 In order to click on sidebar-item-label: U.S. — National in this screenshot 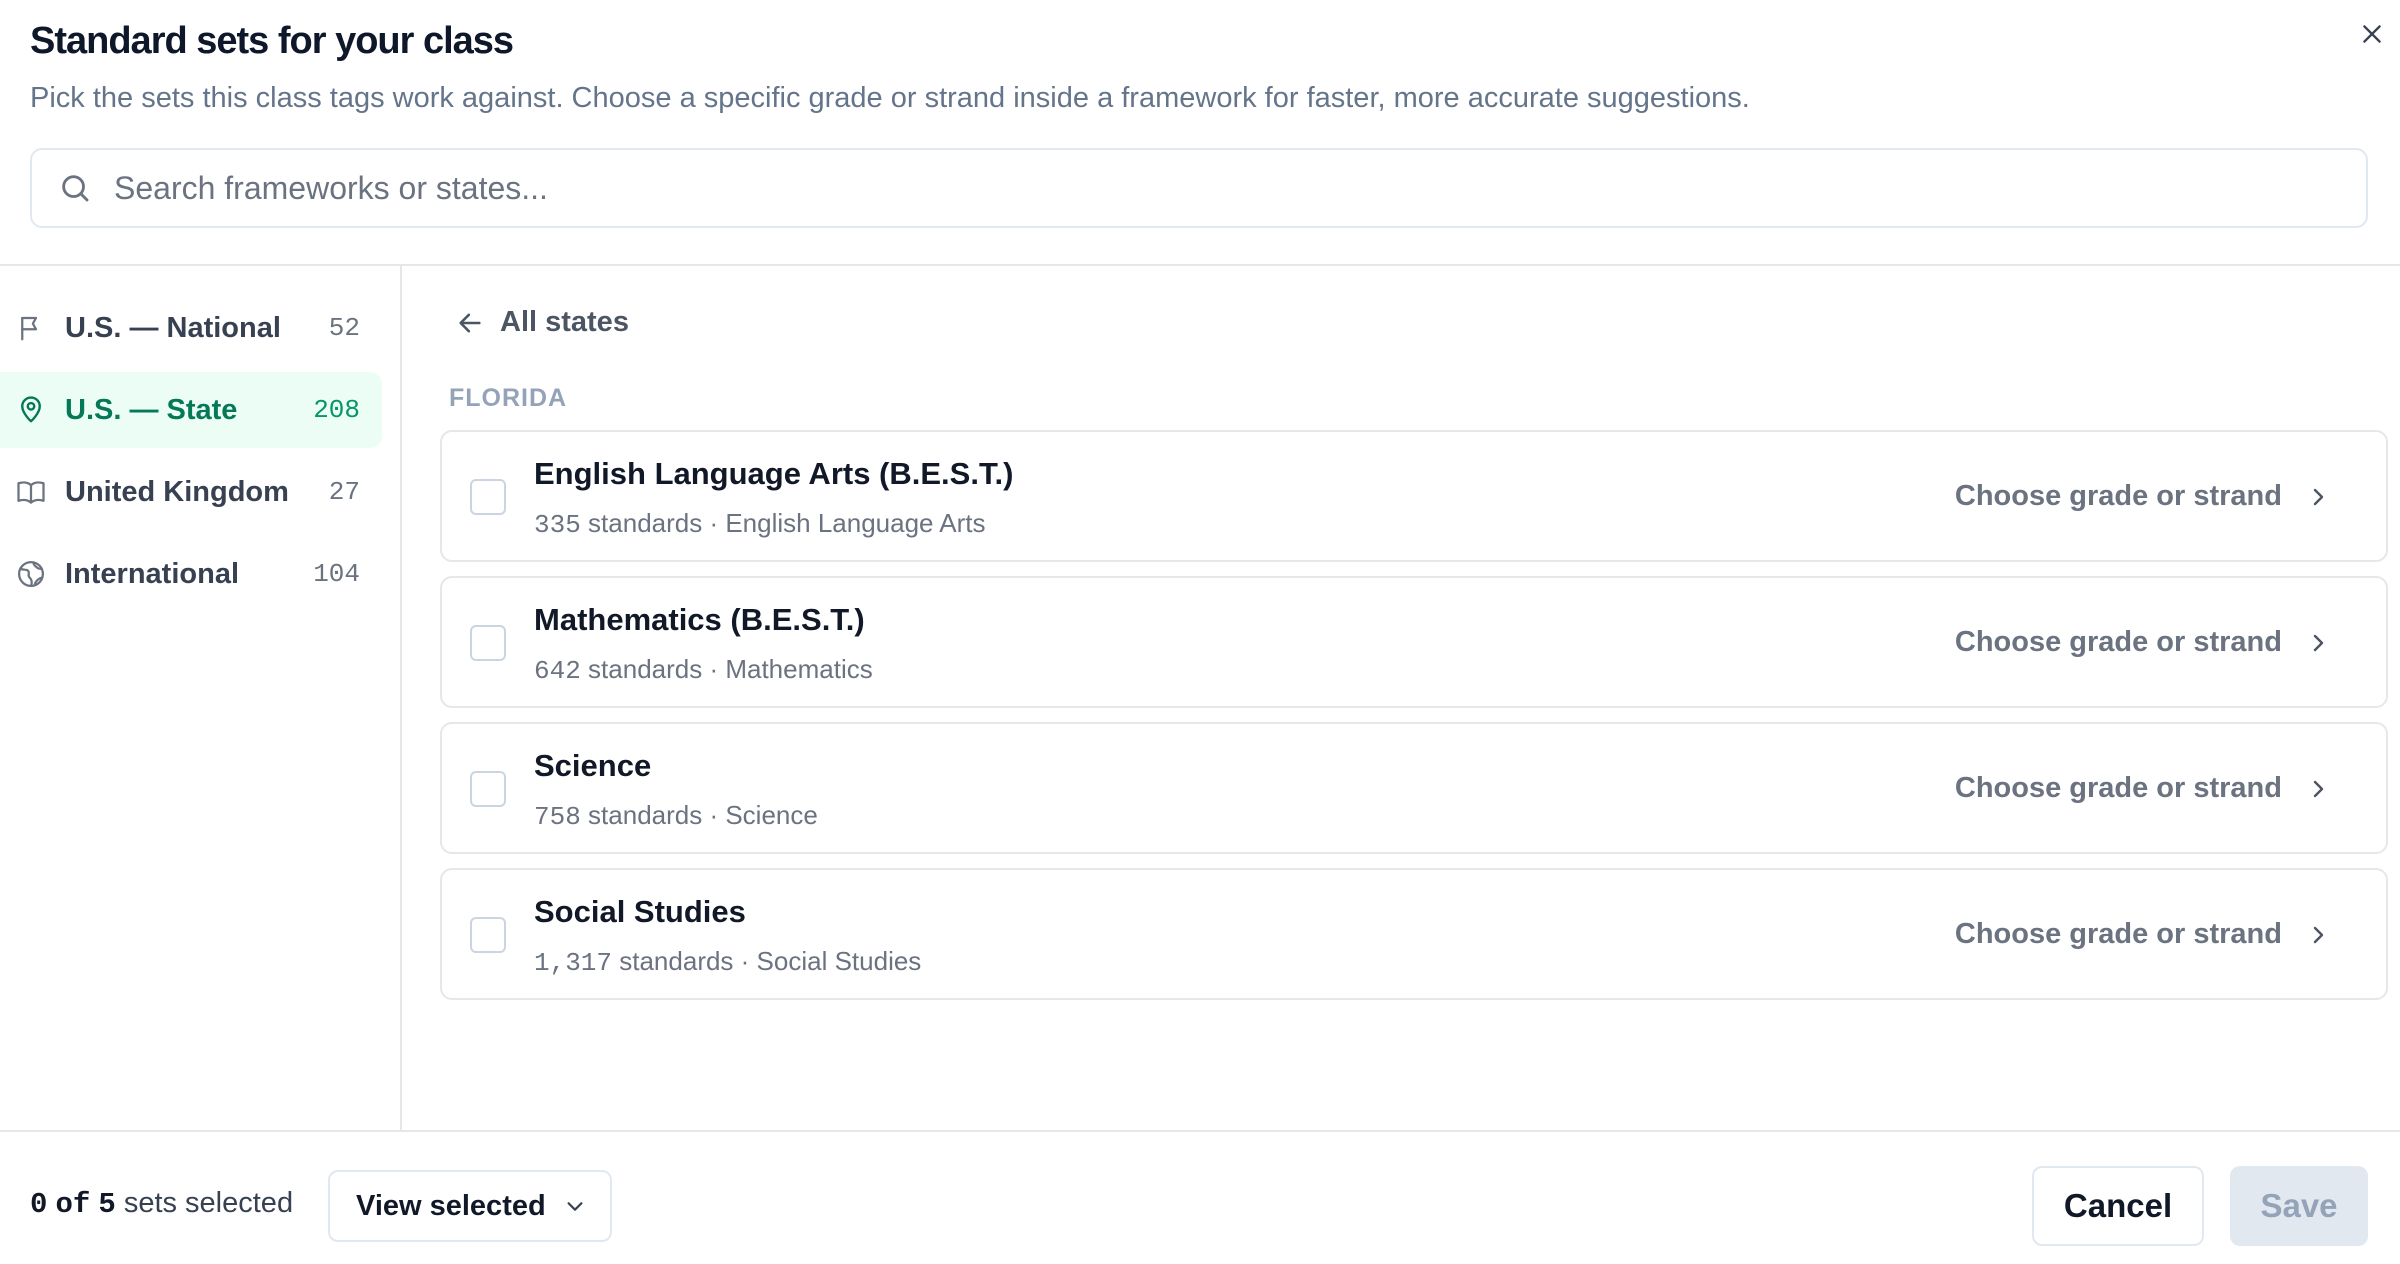, I will do `click(173, 327)`.